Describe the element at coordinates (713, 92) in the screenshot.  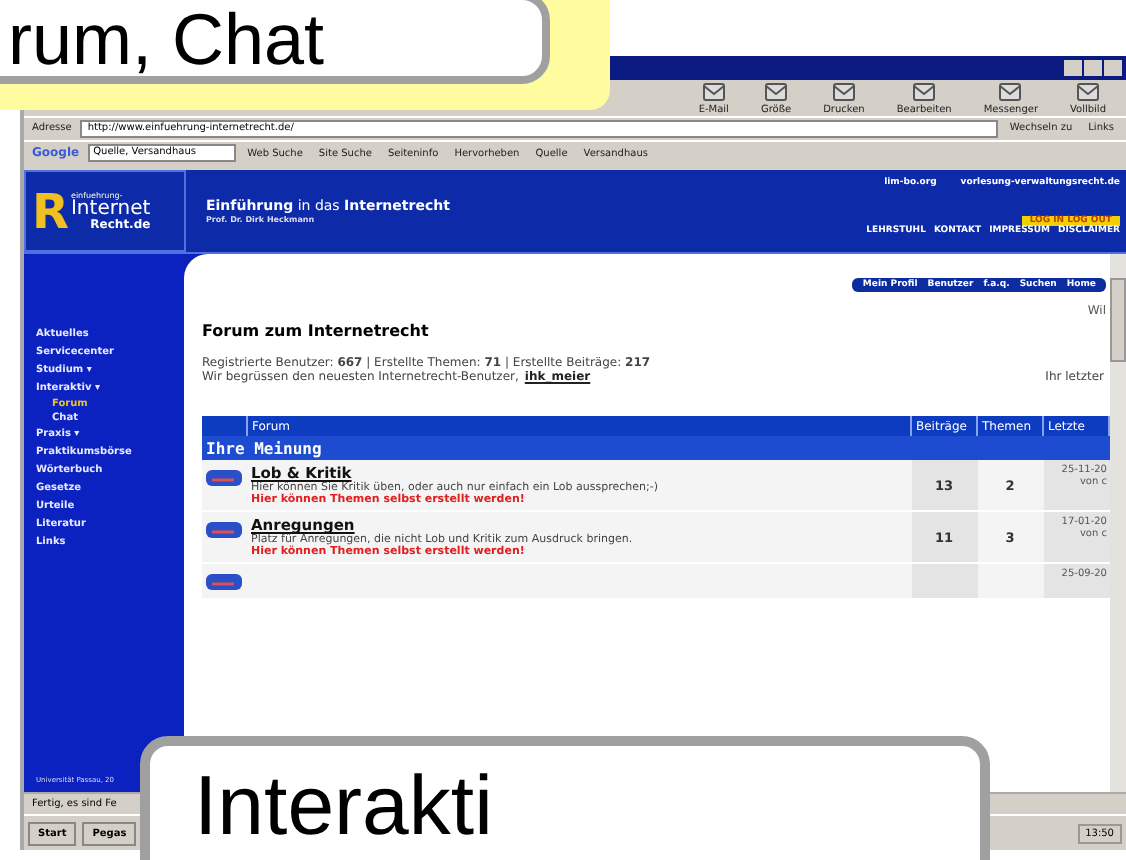
I see `envelope-icon` at that location.